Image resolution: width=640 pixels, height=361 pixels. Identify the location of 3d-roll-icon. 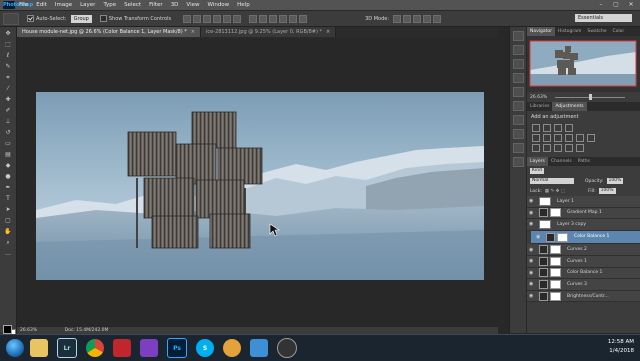
(407, 18).